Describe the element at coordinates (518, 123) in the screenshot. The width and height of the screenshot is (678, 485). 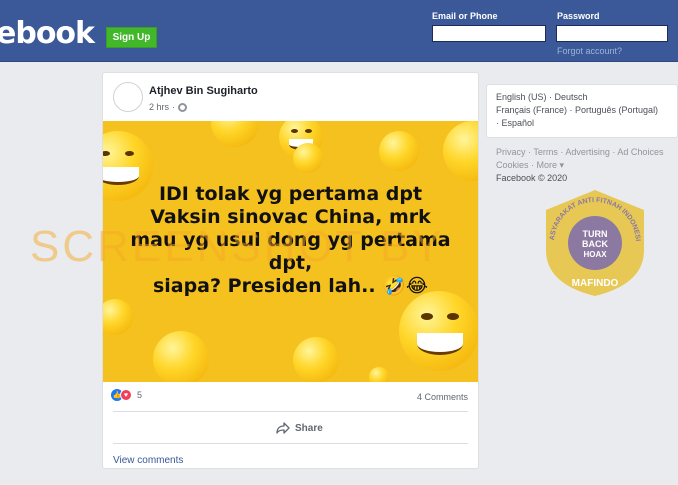
I see `lang-espanol: Español` at that location.